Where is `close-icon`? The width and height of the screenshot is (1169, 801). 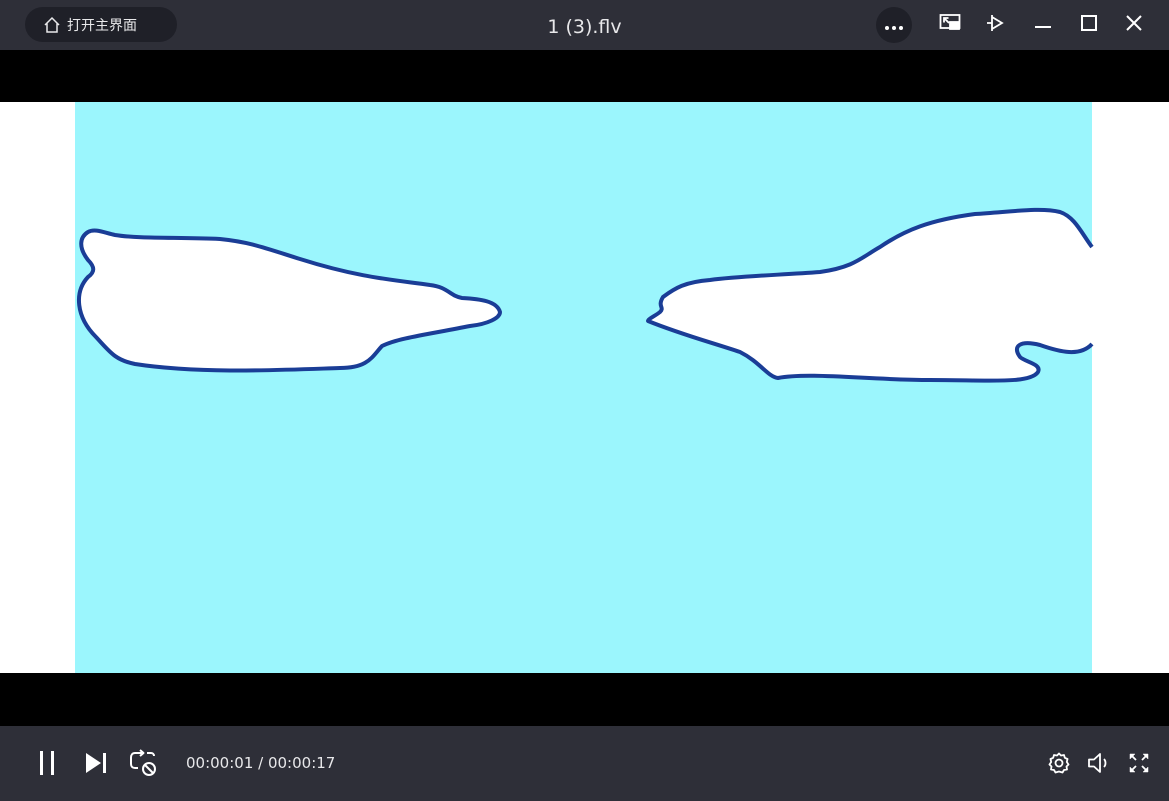 close-icon is located at coordinates (1134, 25).